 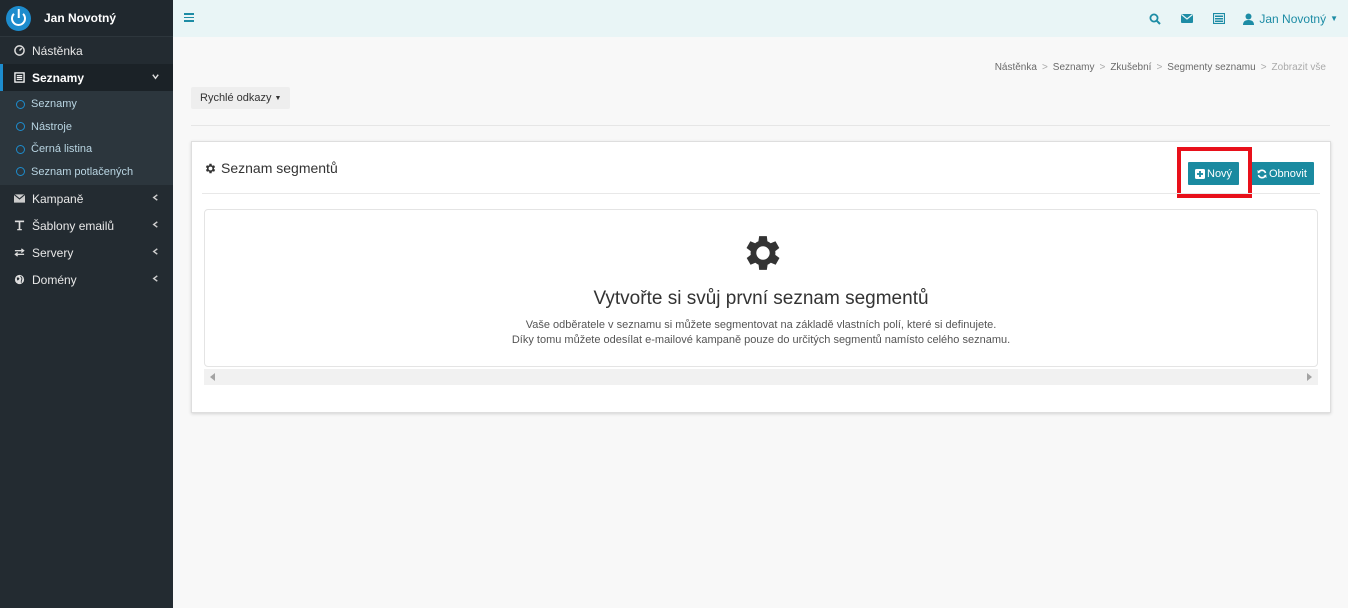 I want to click on tasks-icon, so click(x=1219, y=19).